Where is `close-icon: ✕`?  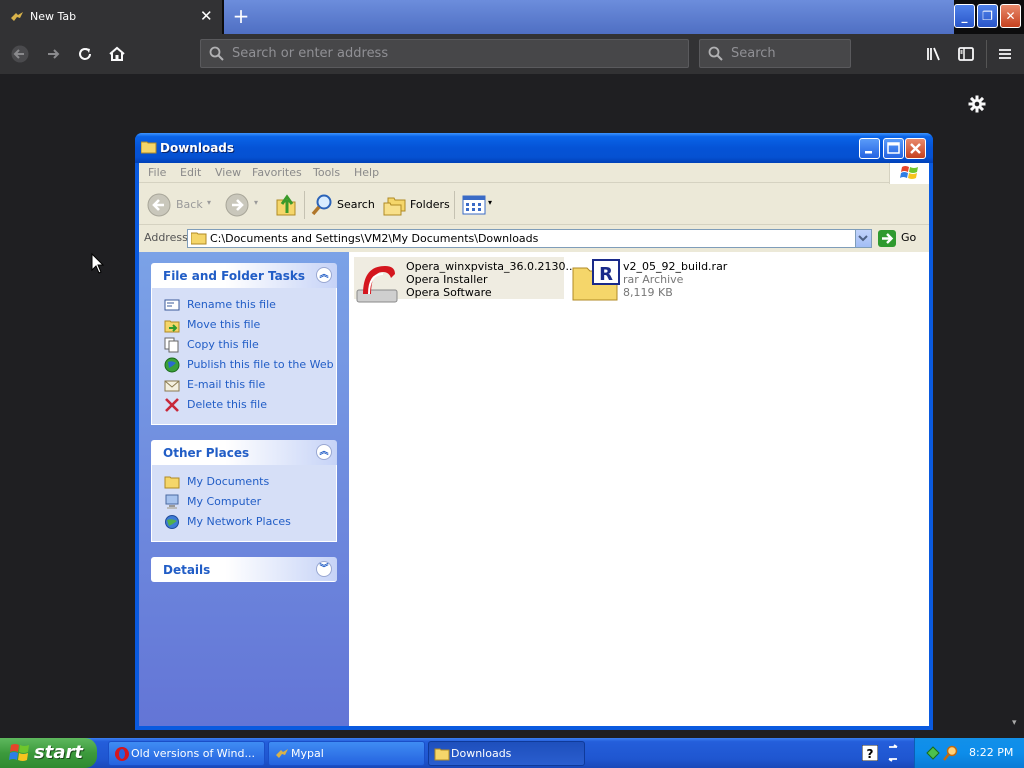 close-icon: ✕ is located at coordinates (1010, 16).